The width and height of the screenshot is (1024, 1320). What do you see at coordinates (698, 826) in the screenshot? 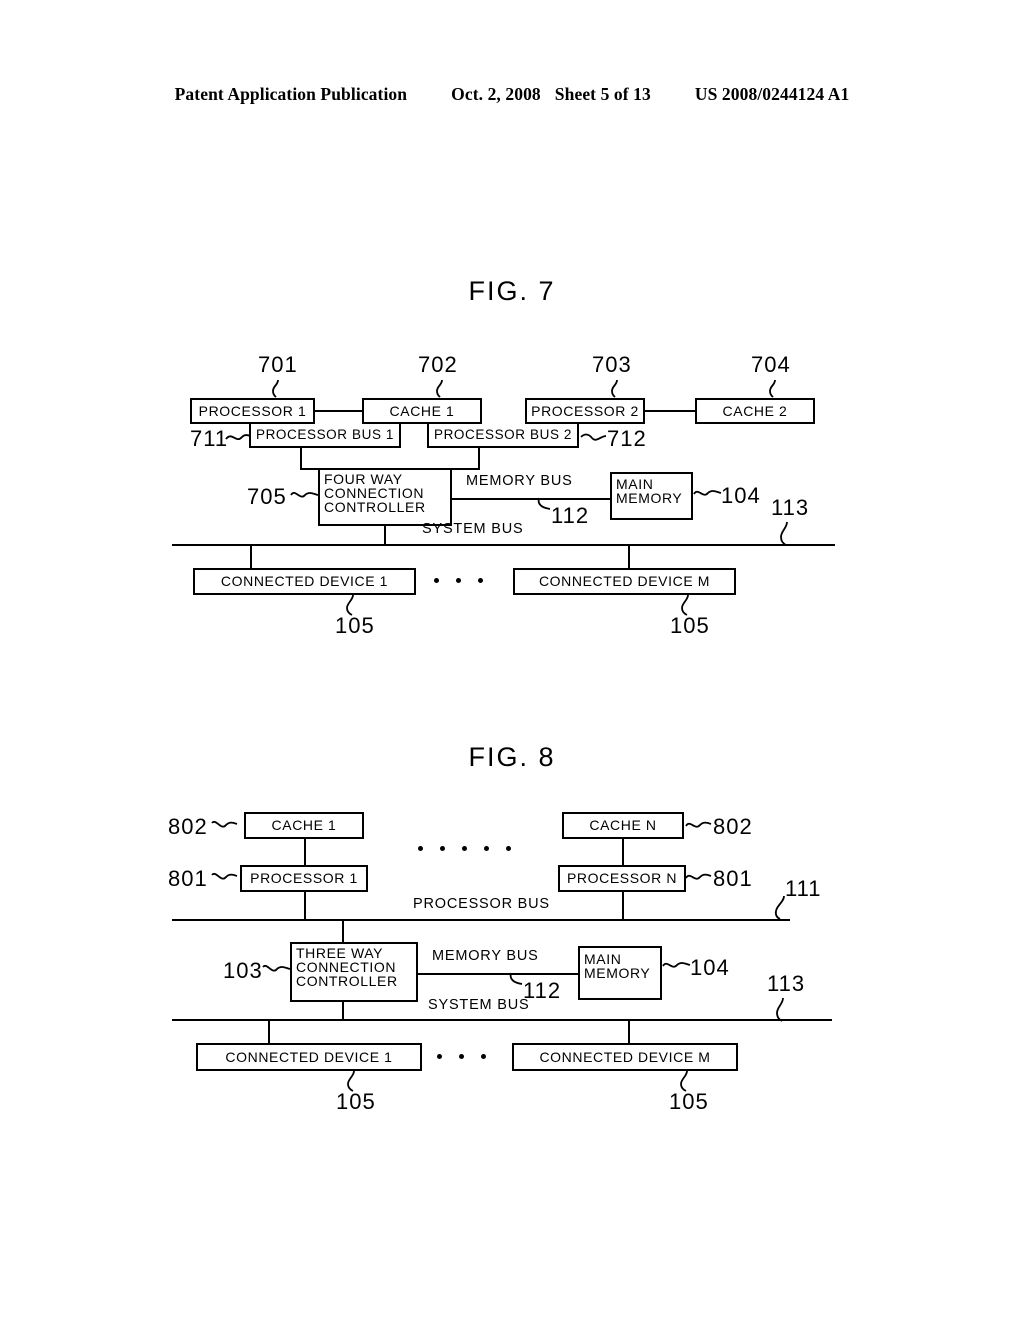
I see `leader-802-b` at bounding box center [698, 826].